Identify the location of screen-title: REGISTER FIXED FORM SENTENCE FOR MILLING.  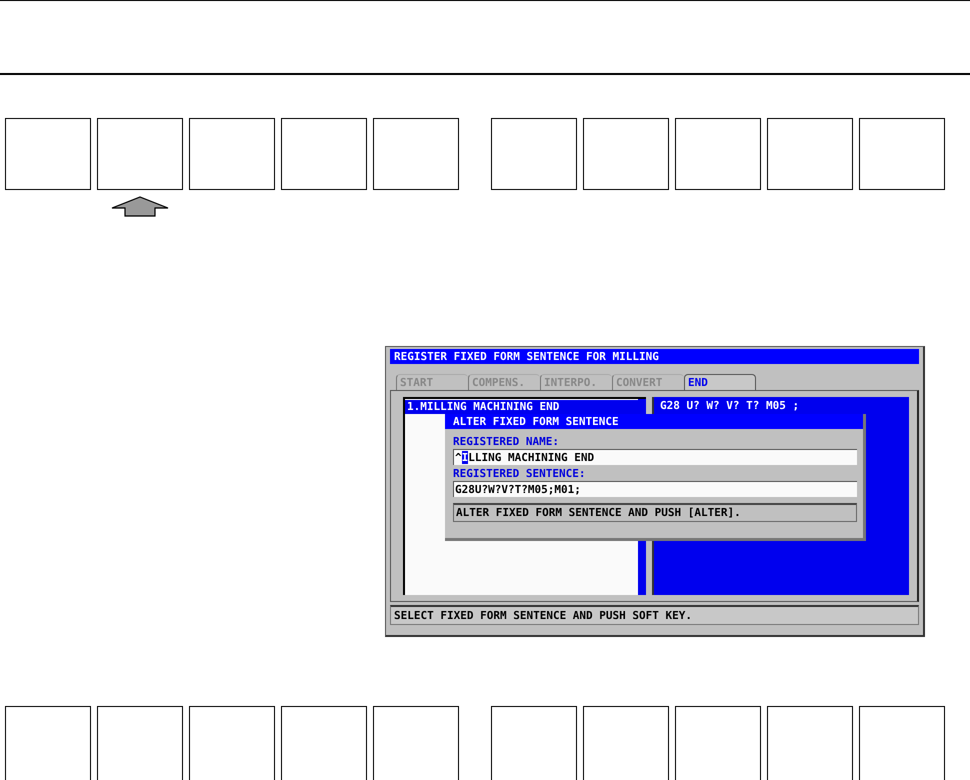
(654, 356).